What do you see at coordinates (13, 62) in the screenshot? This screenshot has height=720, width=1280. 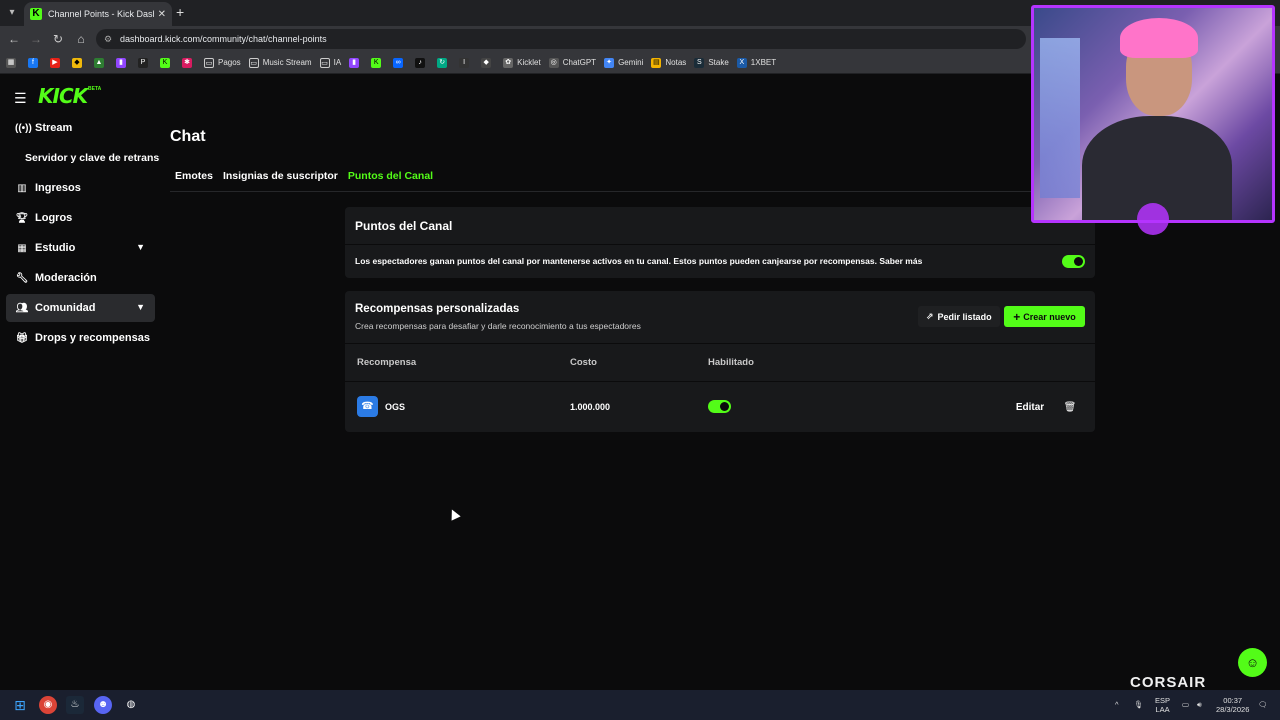 I see `apps-icon: ▦` at bounding box center [13, 62].